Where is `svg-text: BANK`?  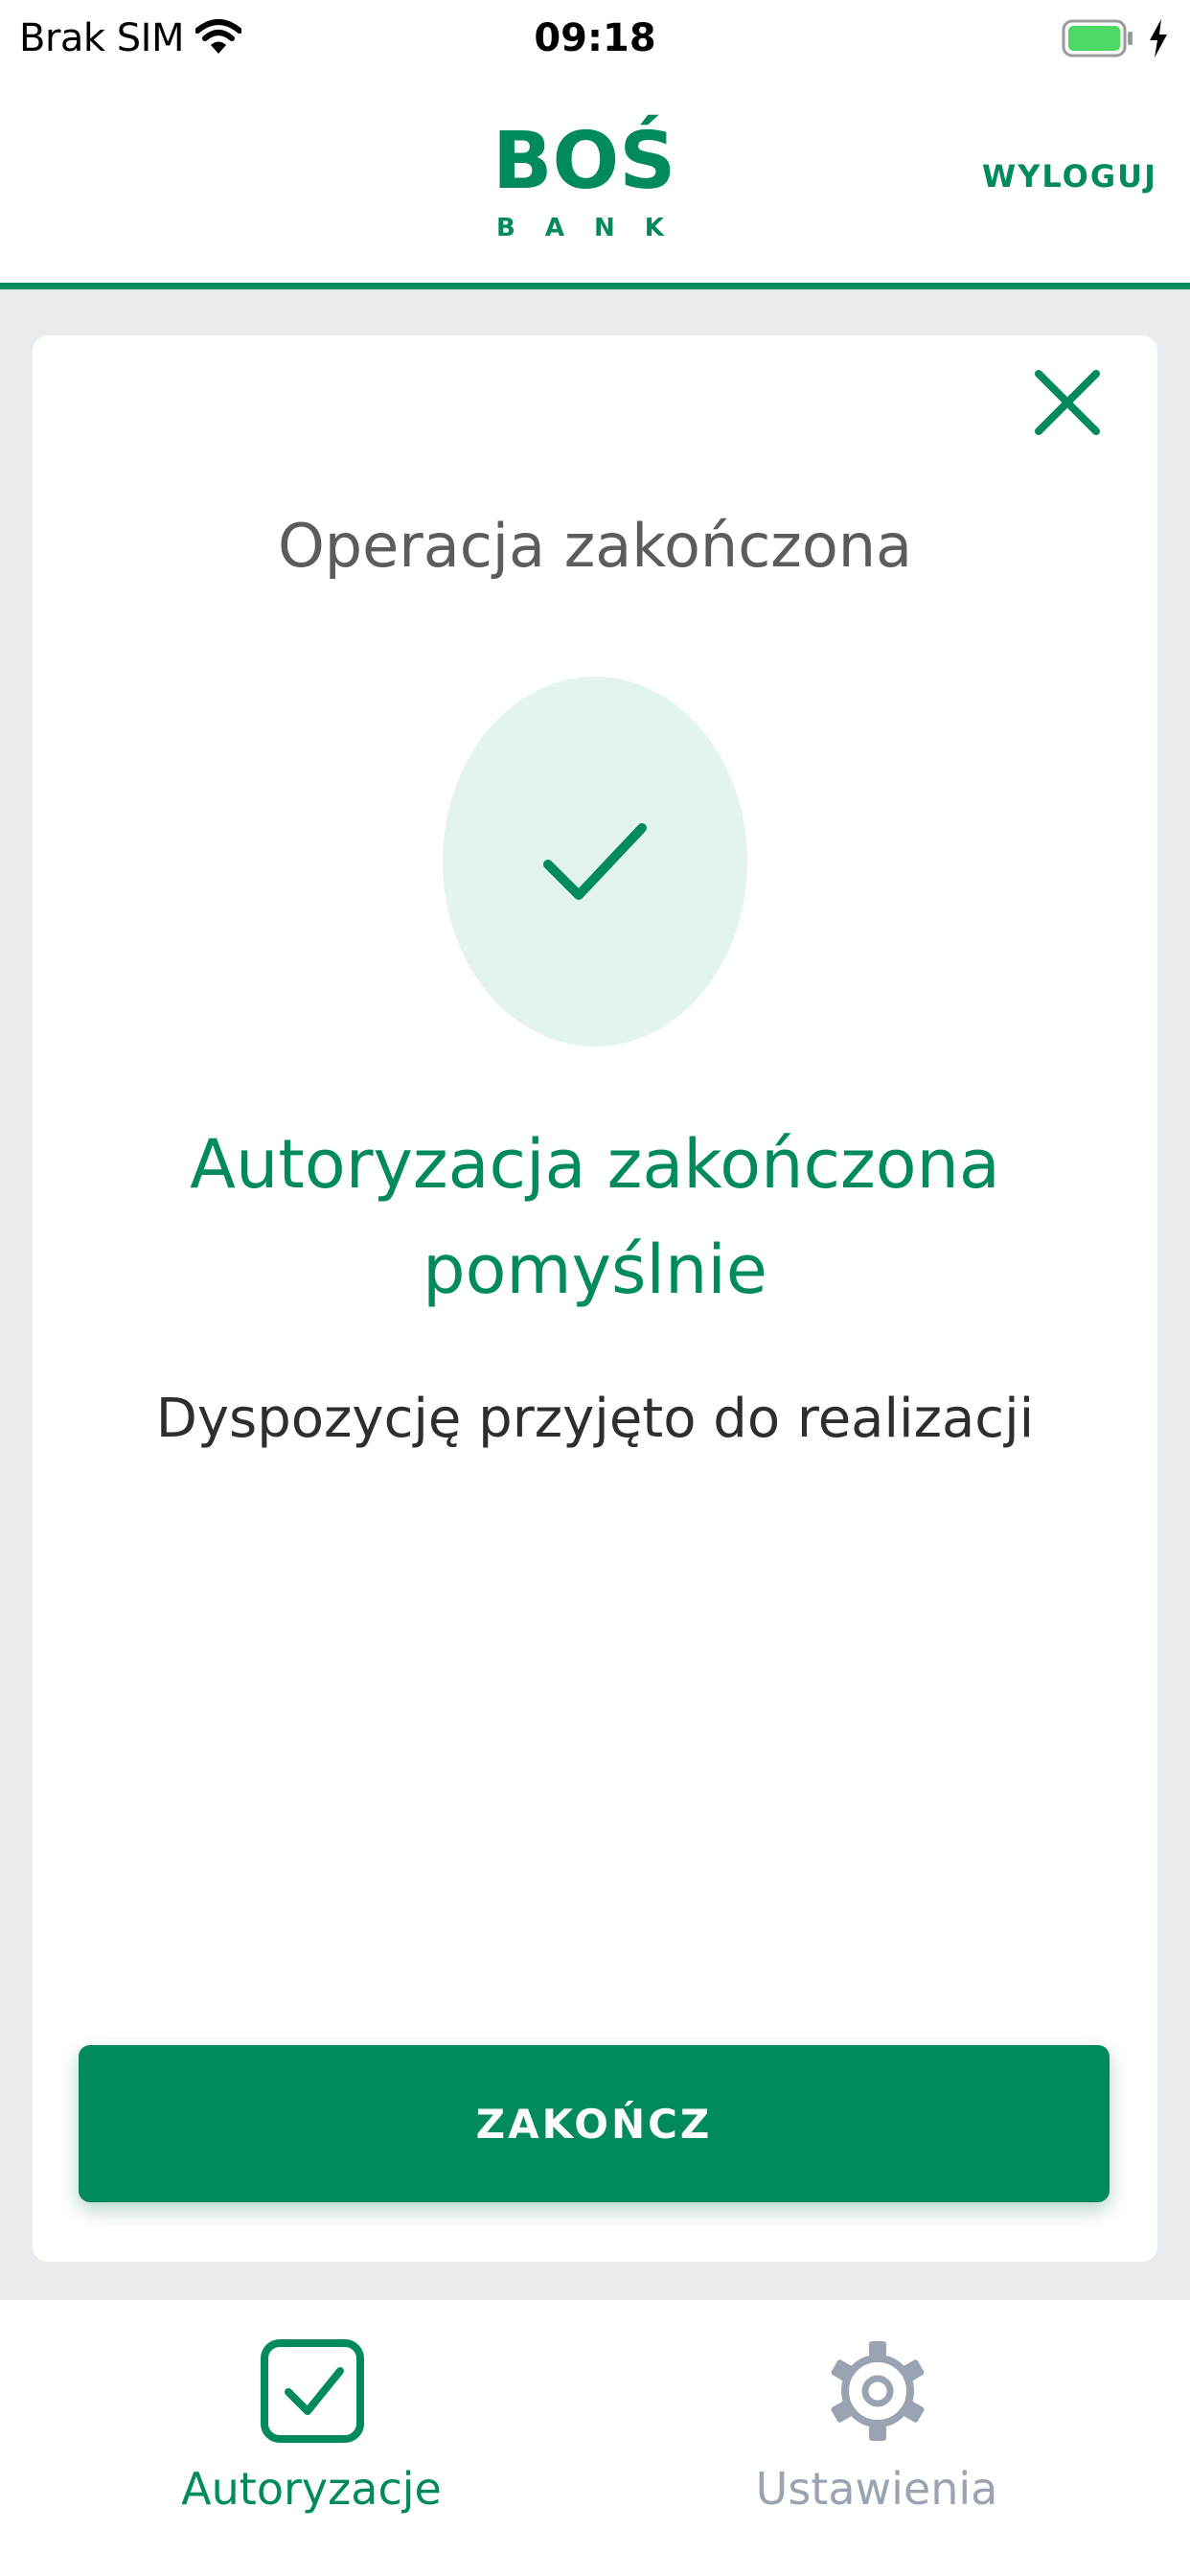
svg-text: BANK is located at coordinates (586, 228).